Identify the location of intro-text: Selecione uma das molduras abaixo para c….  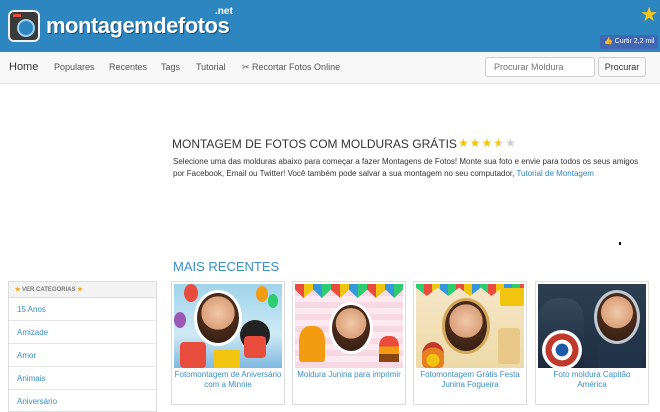
(410, 168).